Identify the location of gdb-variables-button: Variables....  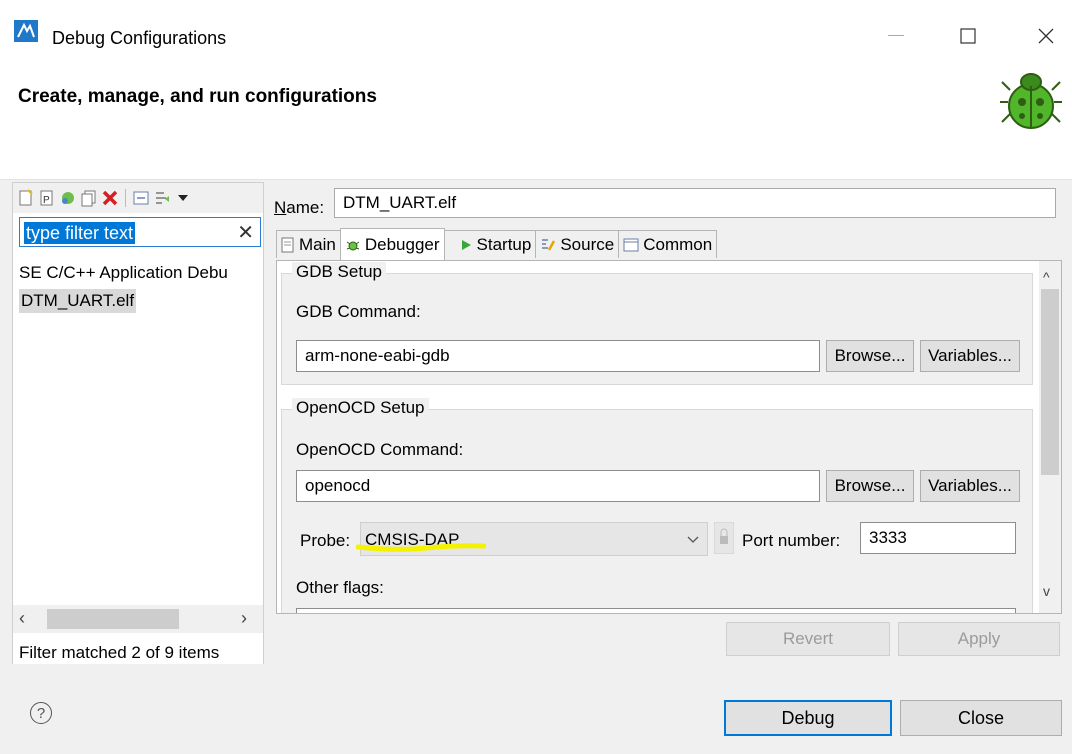
(970, 356).